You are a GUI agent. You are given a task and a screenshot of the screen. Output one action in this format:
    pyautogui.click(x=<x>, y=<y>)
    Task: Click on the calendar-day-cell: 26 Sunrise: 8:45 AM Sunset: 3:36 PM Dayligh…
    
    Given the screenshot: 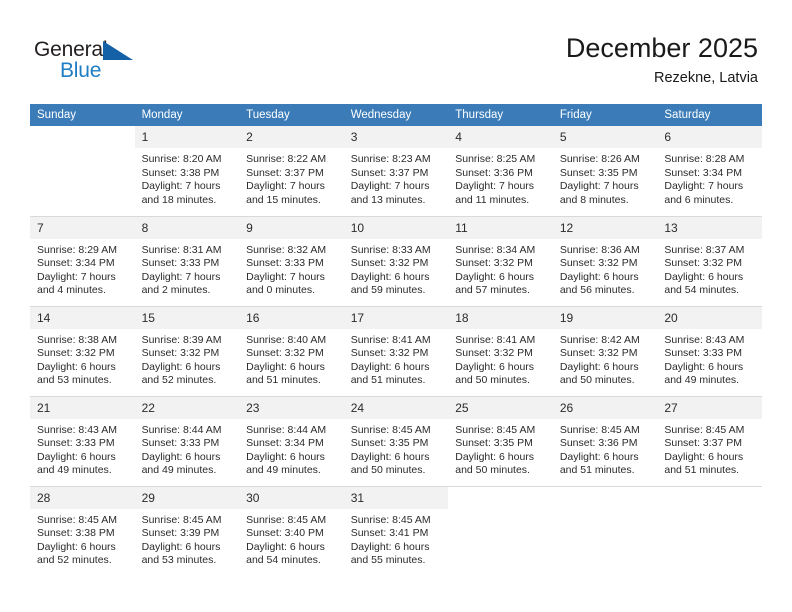 What is the action you would take?
    pyautogui.click(x=605, y=440)
    